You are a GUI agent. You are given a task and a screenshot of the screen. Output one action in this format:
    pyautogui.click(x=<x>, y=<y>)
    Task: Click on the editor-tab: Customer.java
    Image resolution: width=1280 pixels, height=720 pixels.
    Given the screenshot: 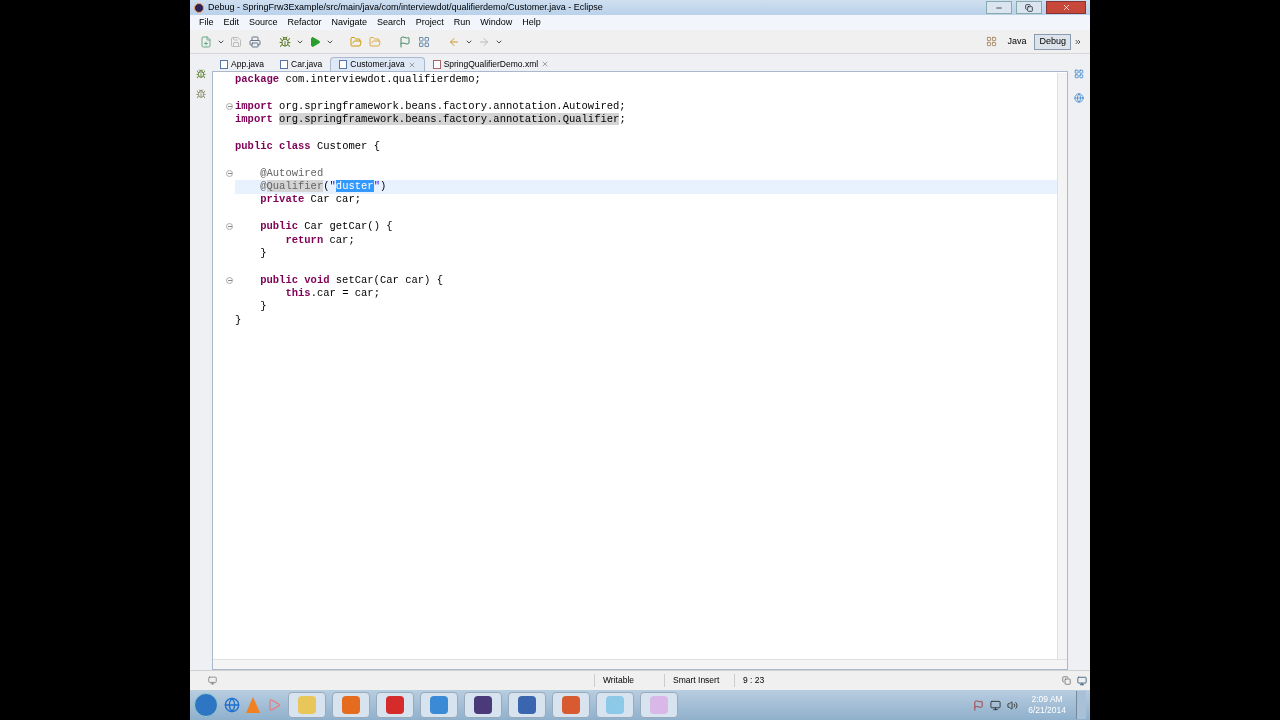 What is the action you would take?
    pyautogui.click(x=377, y=64)
    